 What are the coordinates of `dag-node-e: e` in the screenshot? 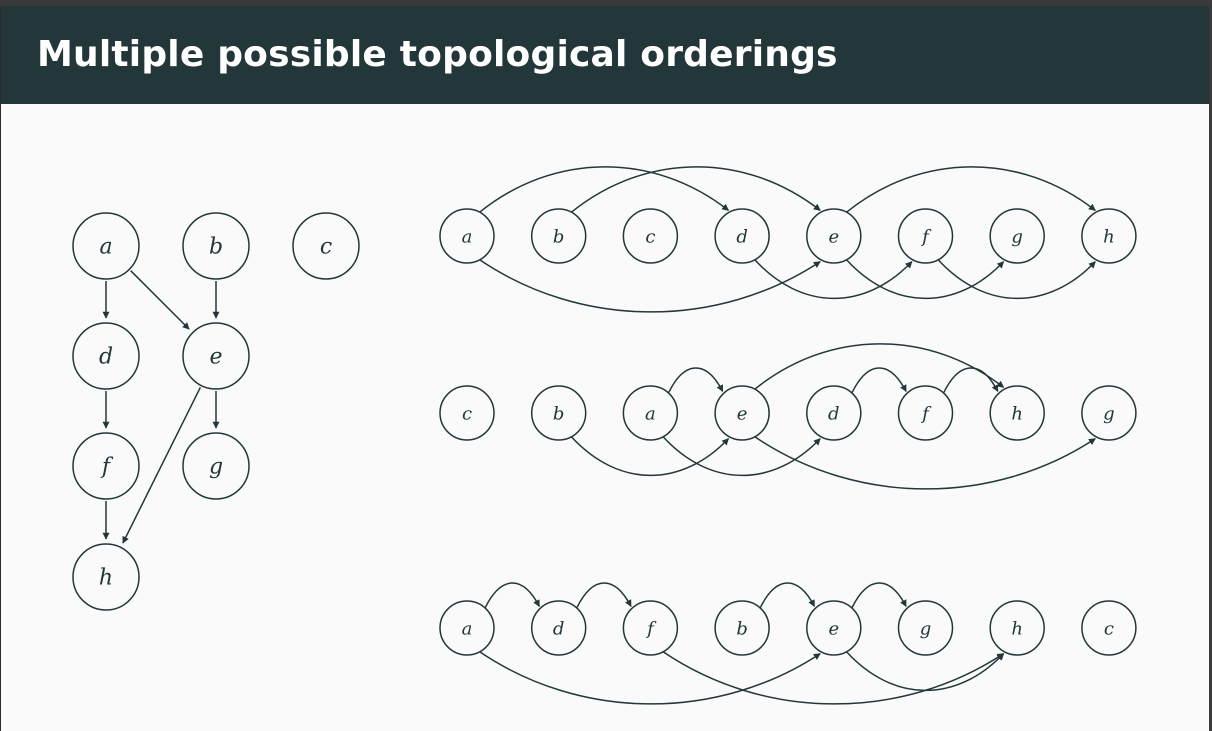 It's located at (216, 356).